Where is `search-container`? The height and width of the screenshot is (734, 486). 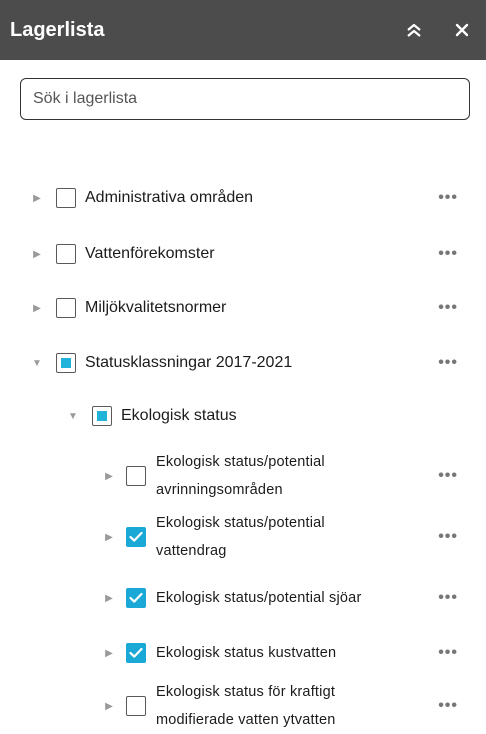 search-container is located at coordinates (243, 90).